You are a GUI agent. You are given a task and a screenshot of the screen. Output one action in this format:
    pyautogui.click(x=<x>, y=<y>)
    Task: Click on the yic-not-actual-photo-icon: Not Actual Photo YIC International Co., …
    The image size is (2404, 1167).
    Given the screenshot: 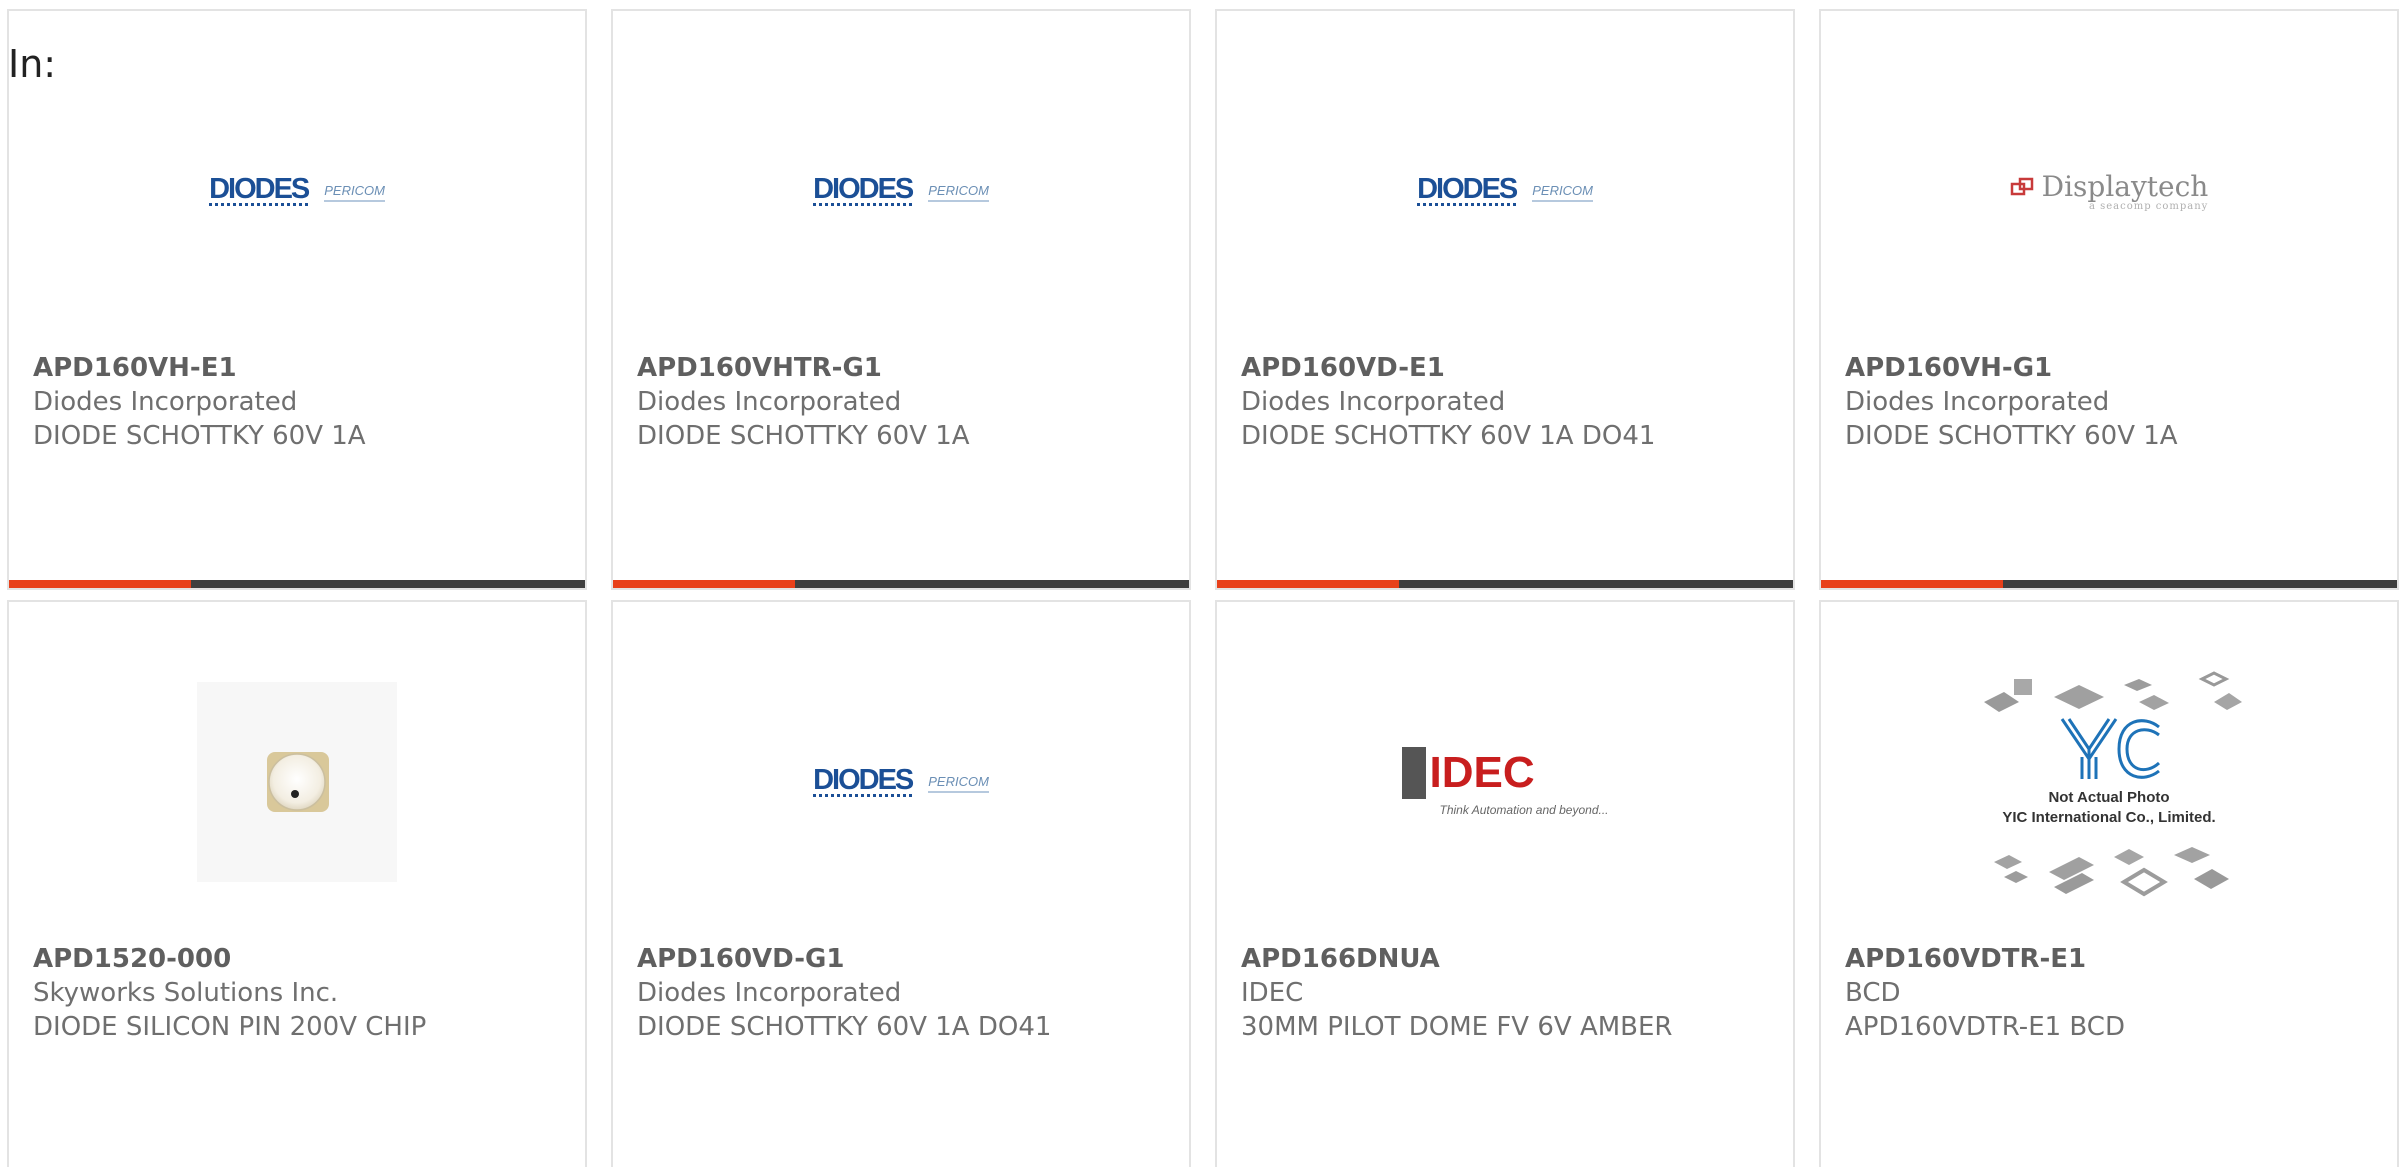 What is the action you would take?
    pyautogui.click(x=2113, y=784)
    